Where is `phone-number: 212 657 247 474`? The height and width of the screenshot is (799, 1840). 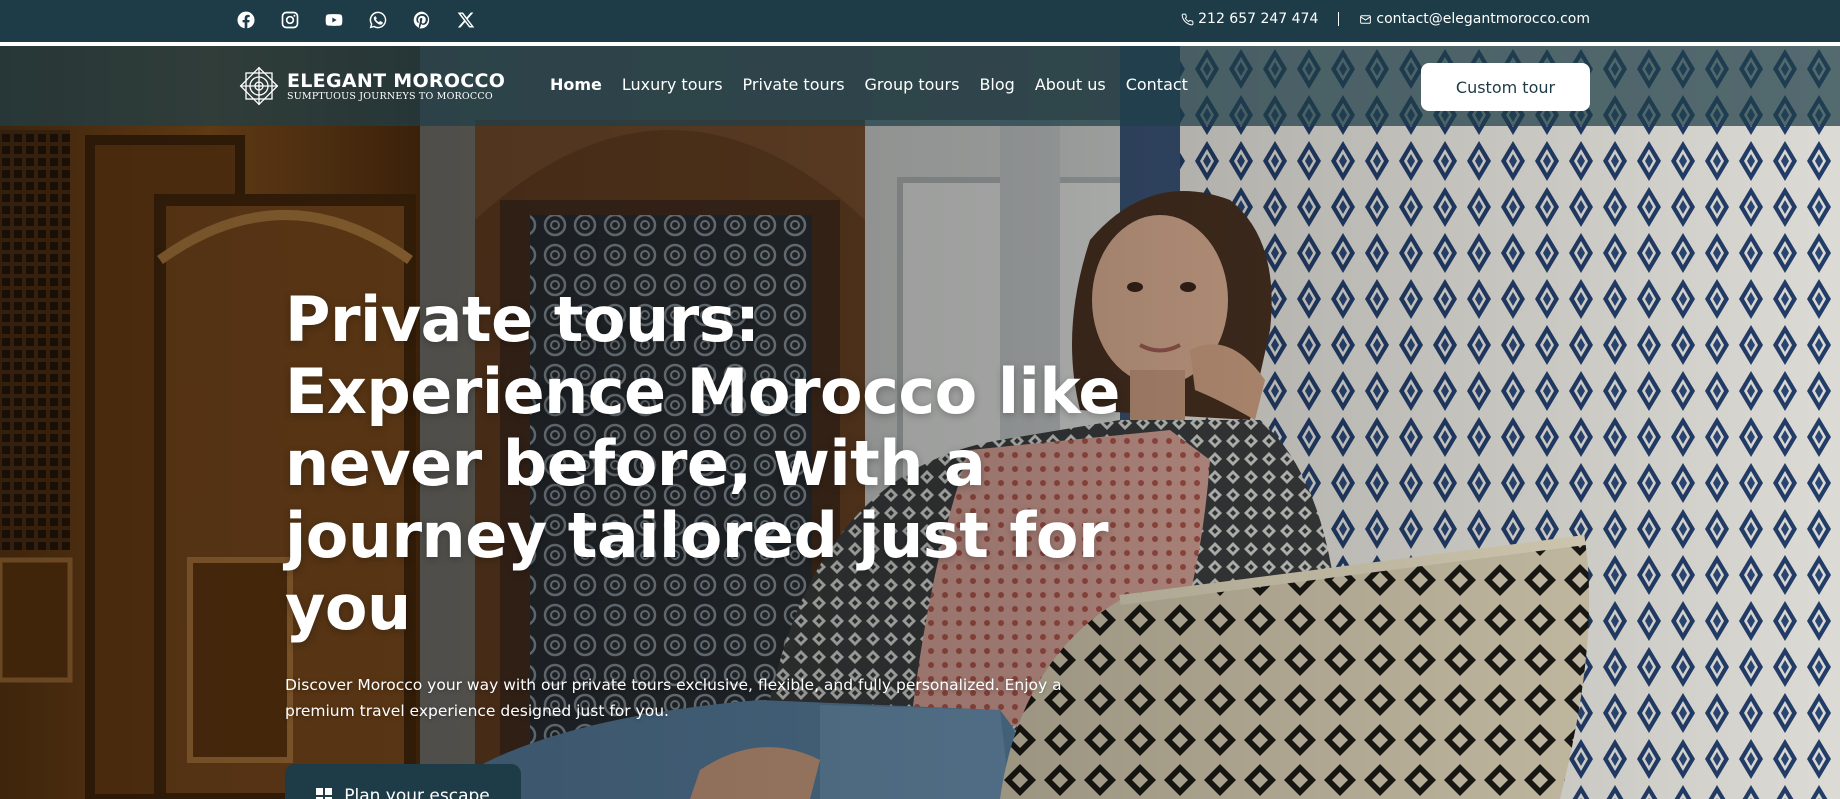
phone-number: 212 657 247 474 is located at coordinates (1258, 19).